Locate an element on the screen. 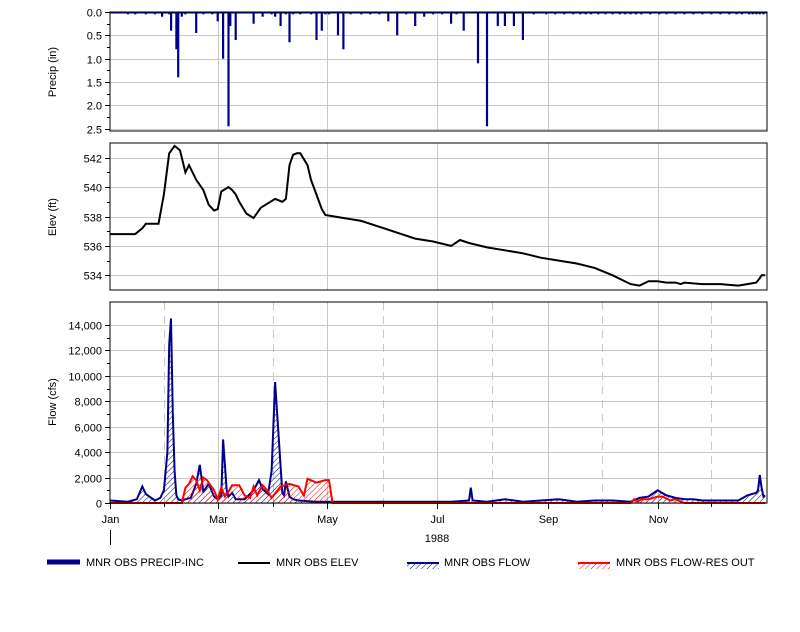 The width and height of the screenshot is (800, 632). flow-y-tick-label: 12,000 is located at coordinates (85, 352).